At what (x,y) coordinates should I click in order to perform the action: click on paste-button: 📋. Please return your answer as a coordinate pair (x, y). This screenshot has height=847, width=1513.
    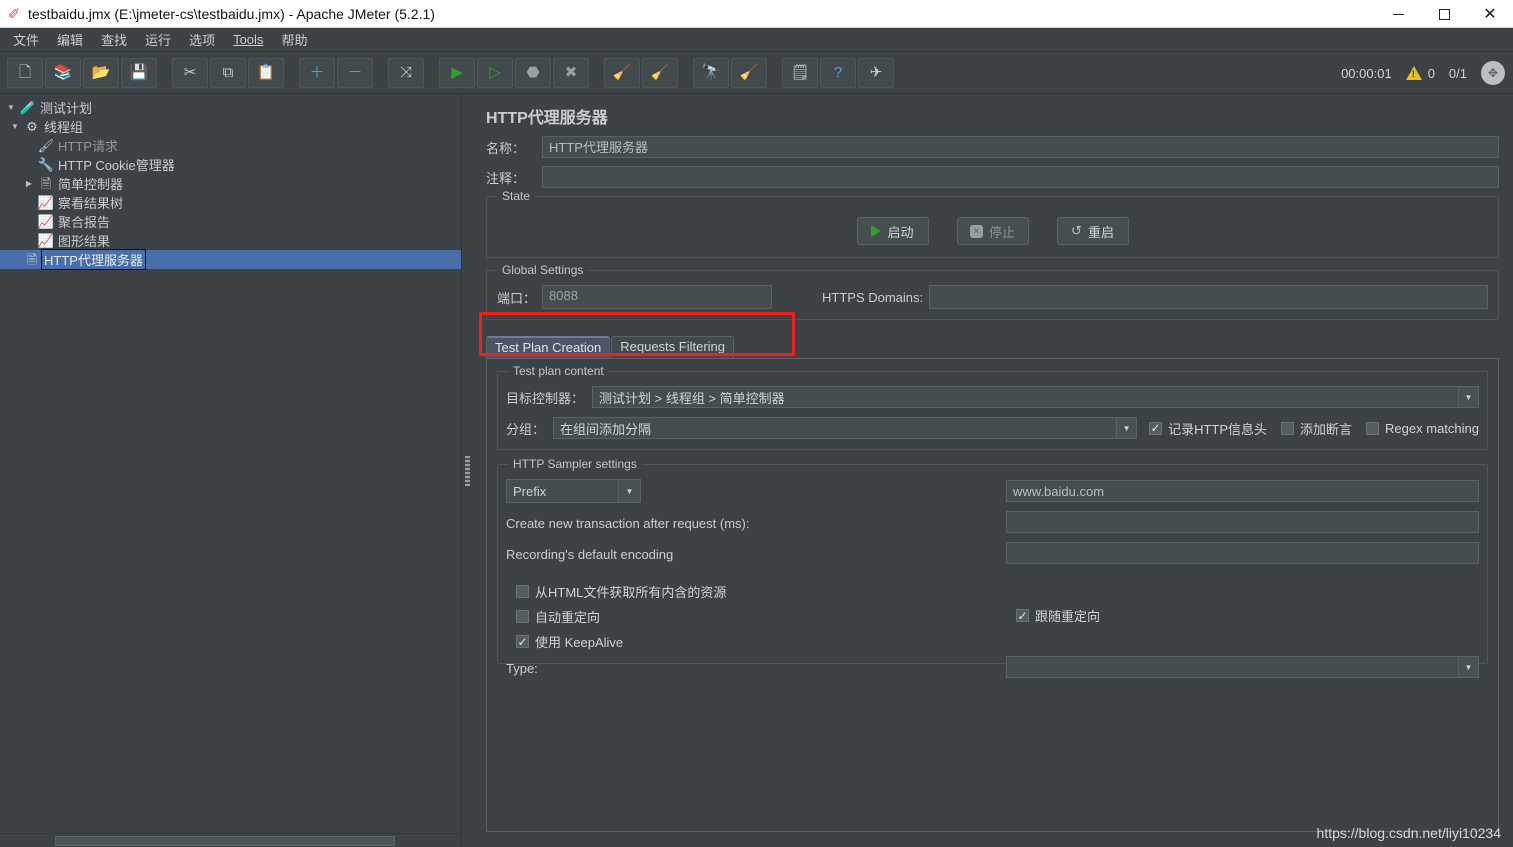
    Looking at the image, I should click on (266, 72).